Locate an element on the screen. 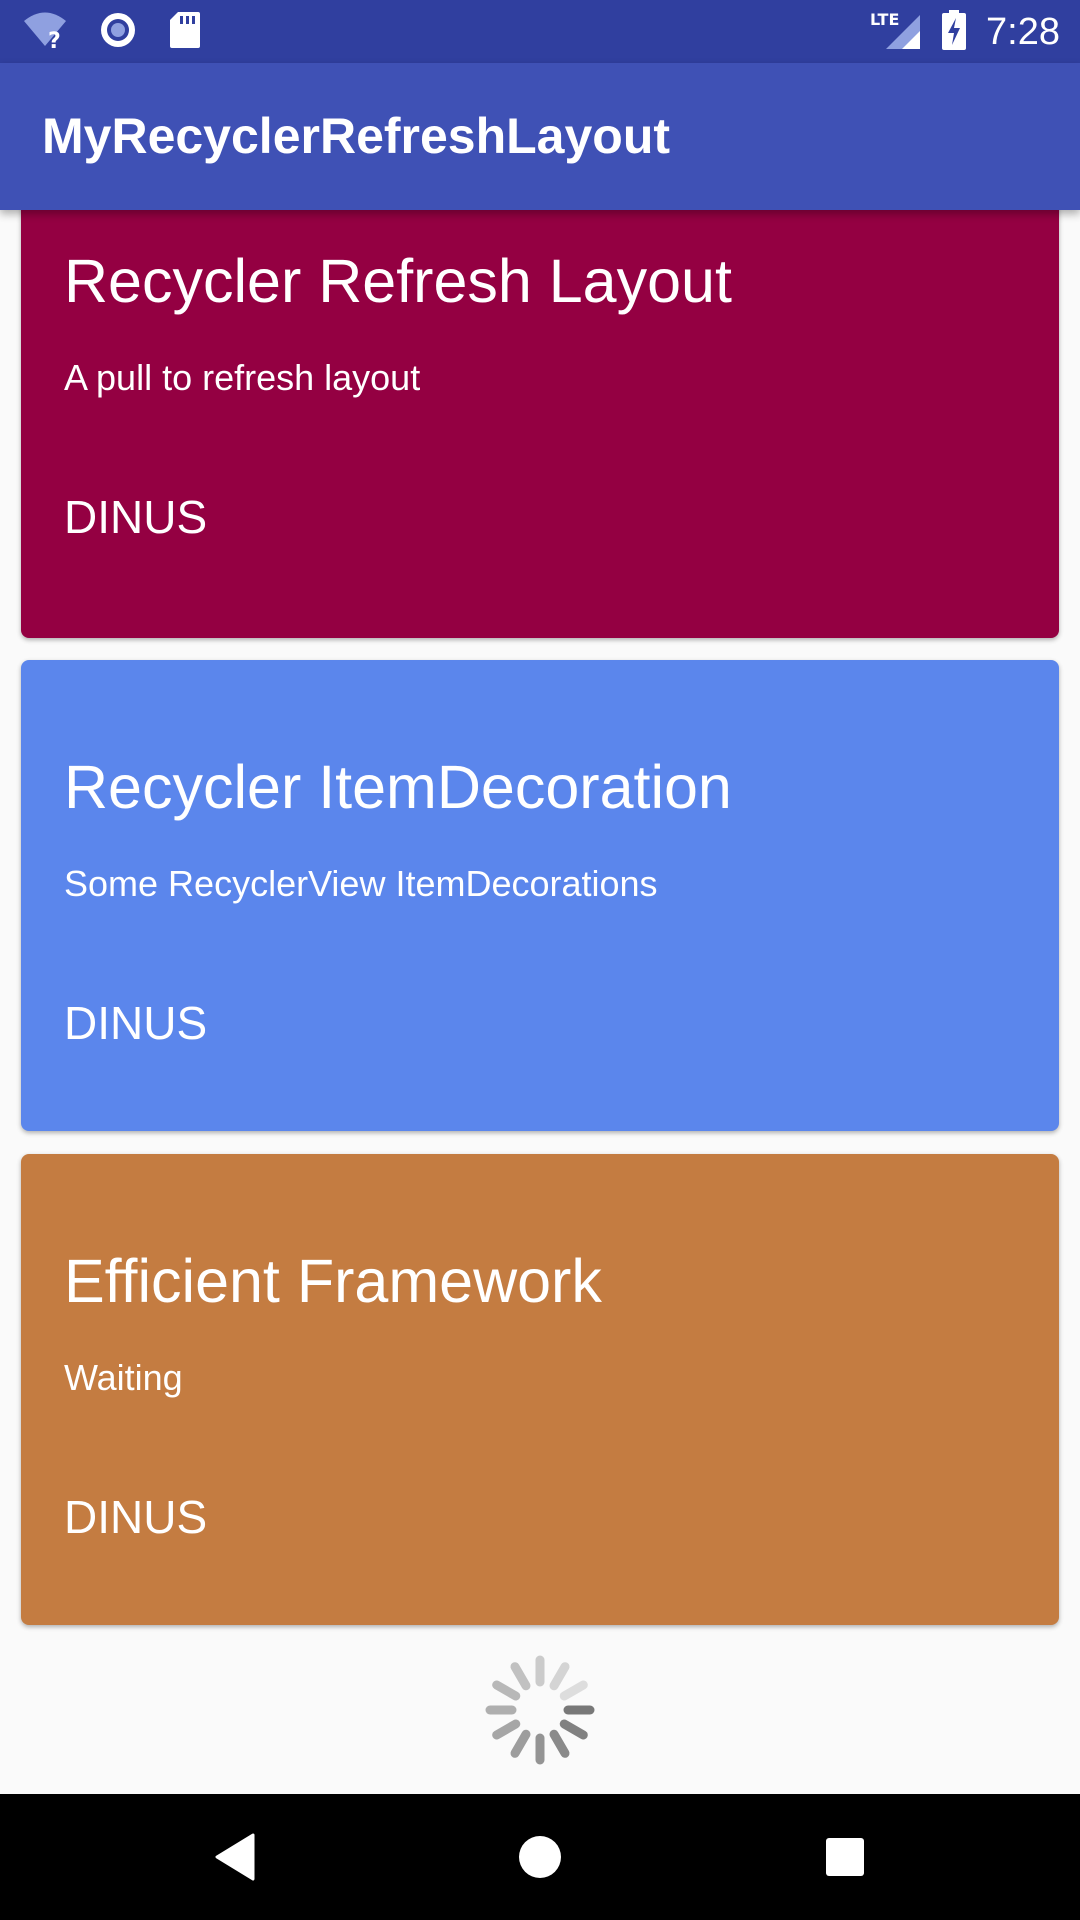 Image resolution: width=1080 pixels, height=1920 pixels. sync-icon is located at coordinates (118, 32).